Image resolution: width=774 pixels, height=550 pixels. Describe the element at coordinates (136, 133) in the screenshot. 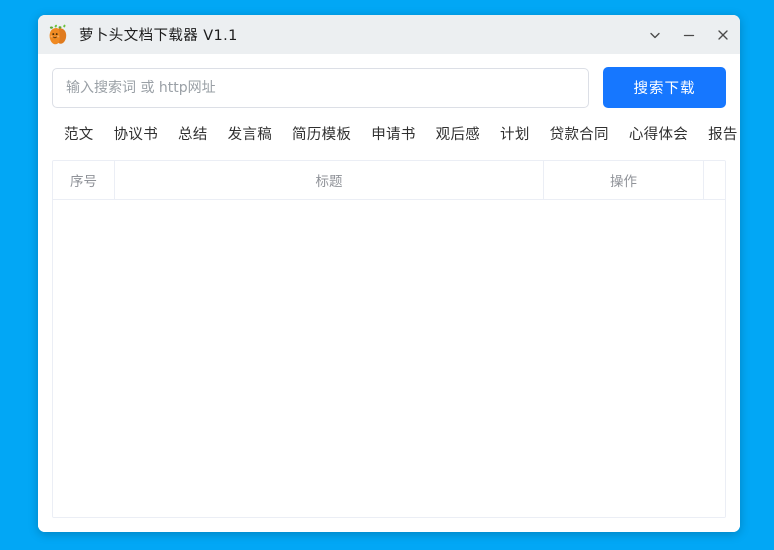

I see `tag-xieyishu: 协议书` at that location.